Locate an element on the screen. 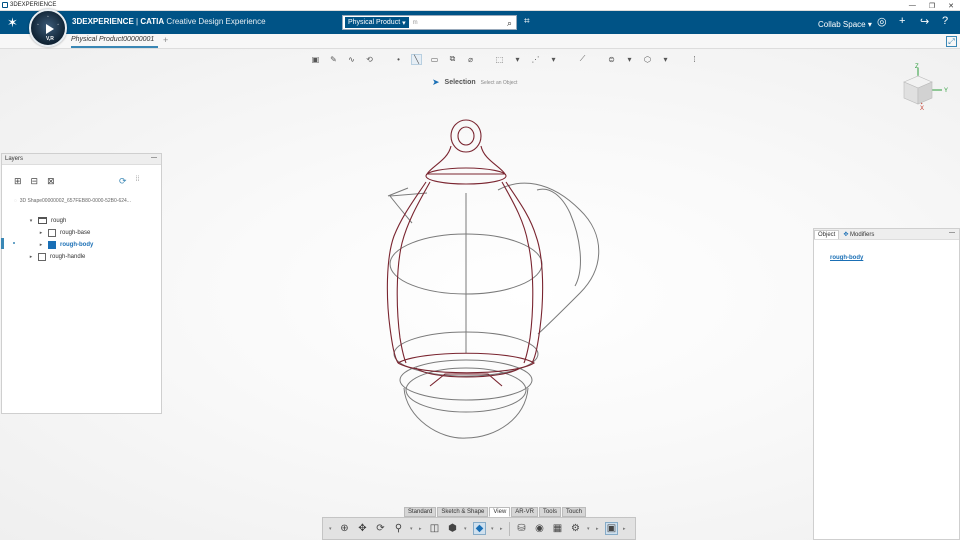 This screenshot has height=540, width=960. cube-view-icon: ⬡ is located at coordinates (647, 59).